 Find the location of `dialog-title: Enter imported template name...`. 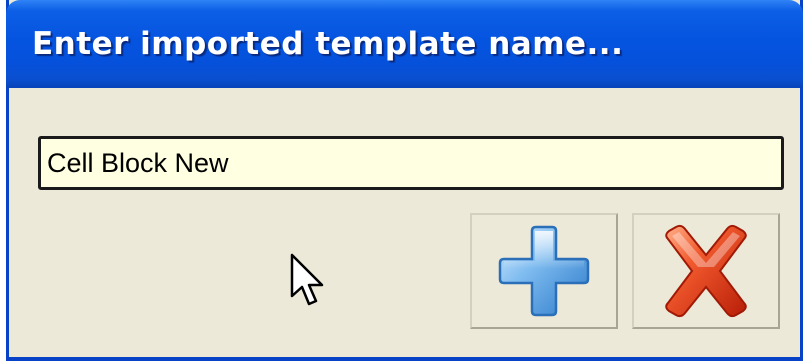

dialog-title: Enter imported template name... is located at coordinates (328, 44).